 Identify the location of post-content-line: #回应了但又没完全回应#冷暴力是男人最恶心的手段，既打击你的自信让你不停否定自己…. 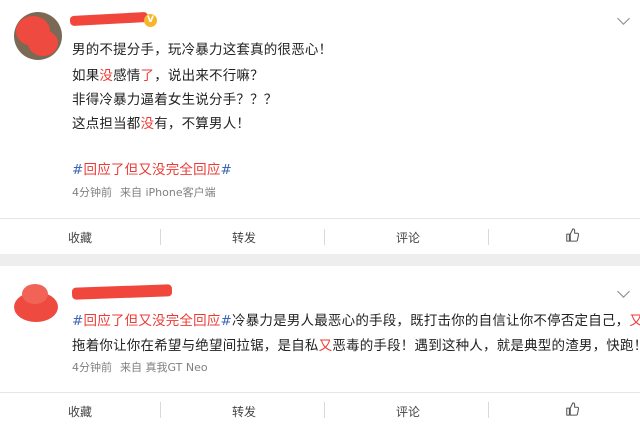
(356, 321).